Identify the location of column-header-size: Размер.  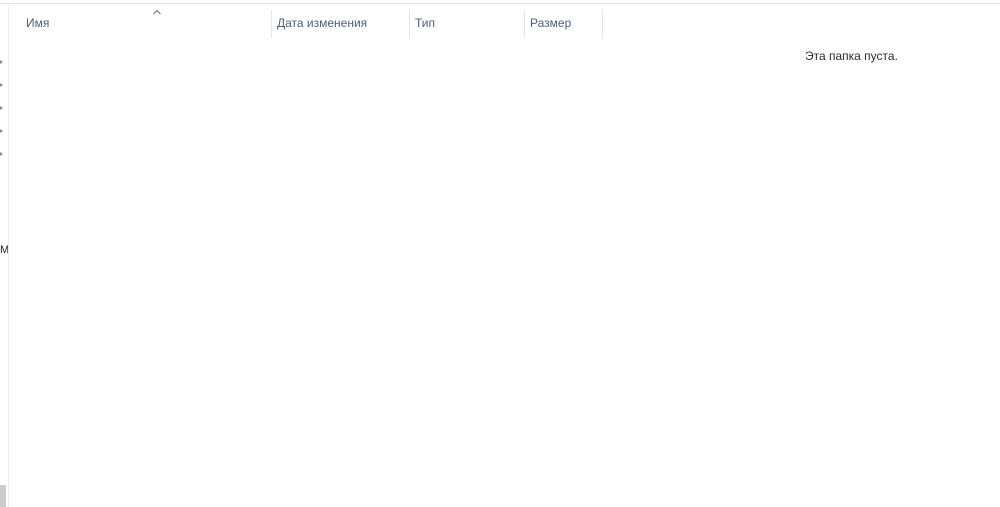
(563, 21).